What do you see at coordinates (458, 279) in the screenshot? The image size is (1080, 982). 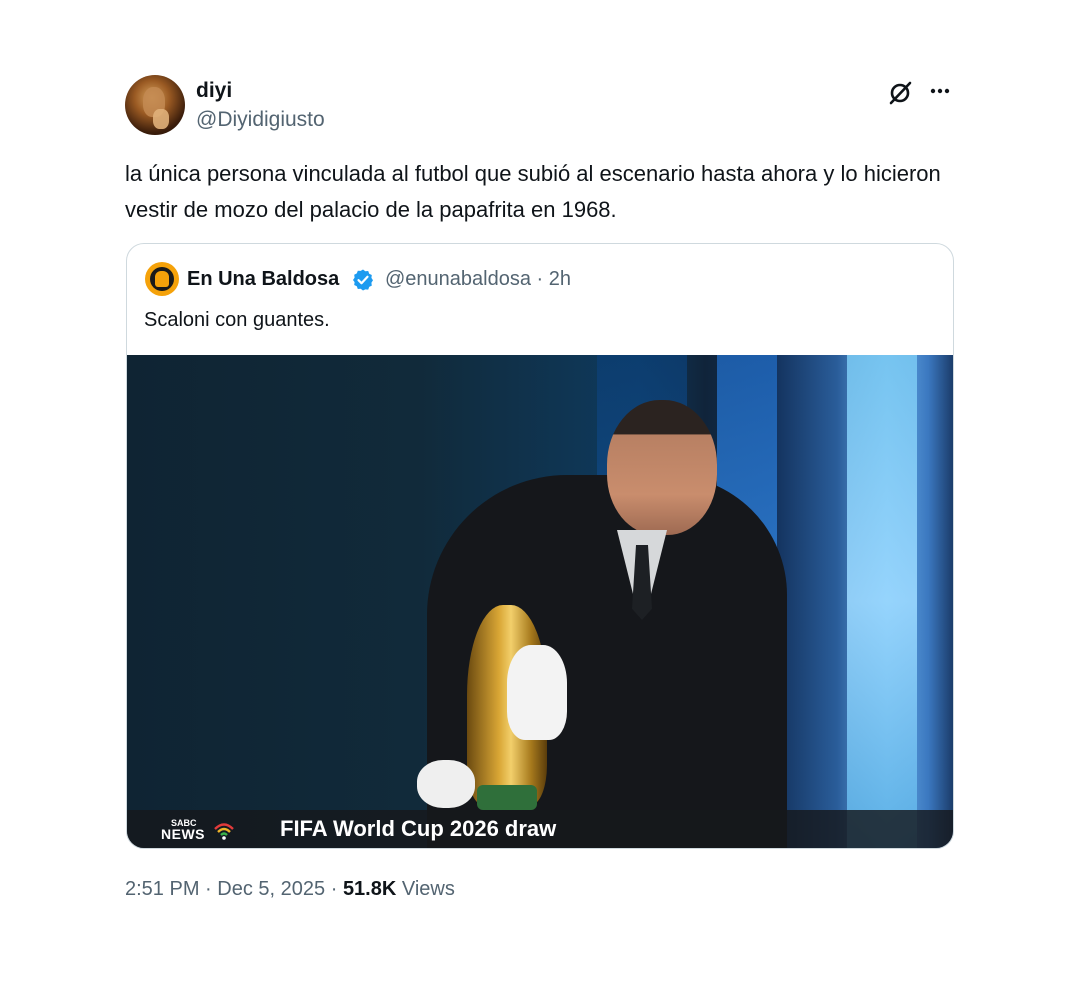 I see `quoted-handle: @enunabaldosa` at bounding box center [458, 279].